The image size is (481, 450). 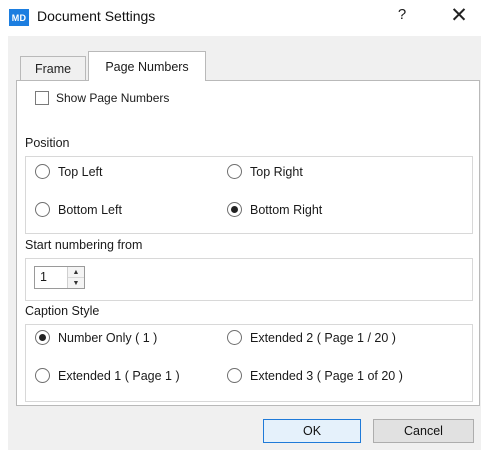 What do you see at coordinates (96, 16) in the screenshot?
I see `window-title: Document Settings` at bounding box center [96, 16].